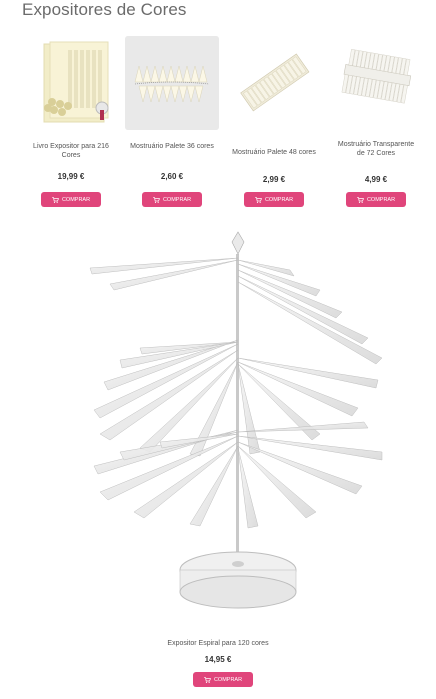 The width and height of the screenshot is (436, 699). Describe the element at coordinates (71, 83) in the screenshot. I see `product-image-book-display` at that location.